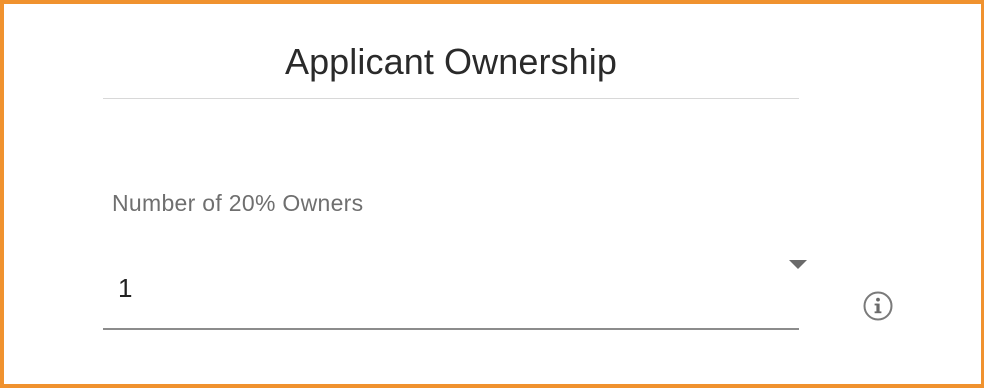  What do you see at coordinates (451, 329) in the screenshot?
I see `select-underline` at bounding box center [451, 329].